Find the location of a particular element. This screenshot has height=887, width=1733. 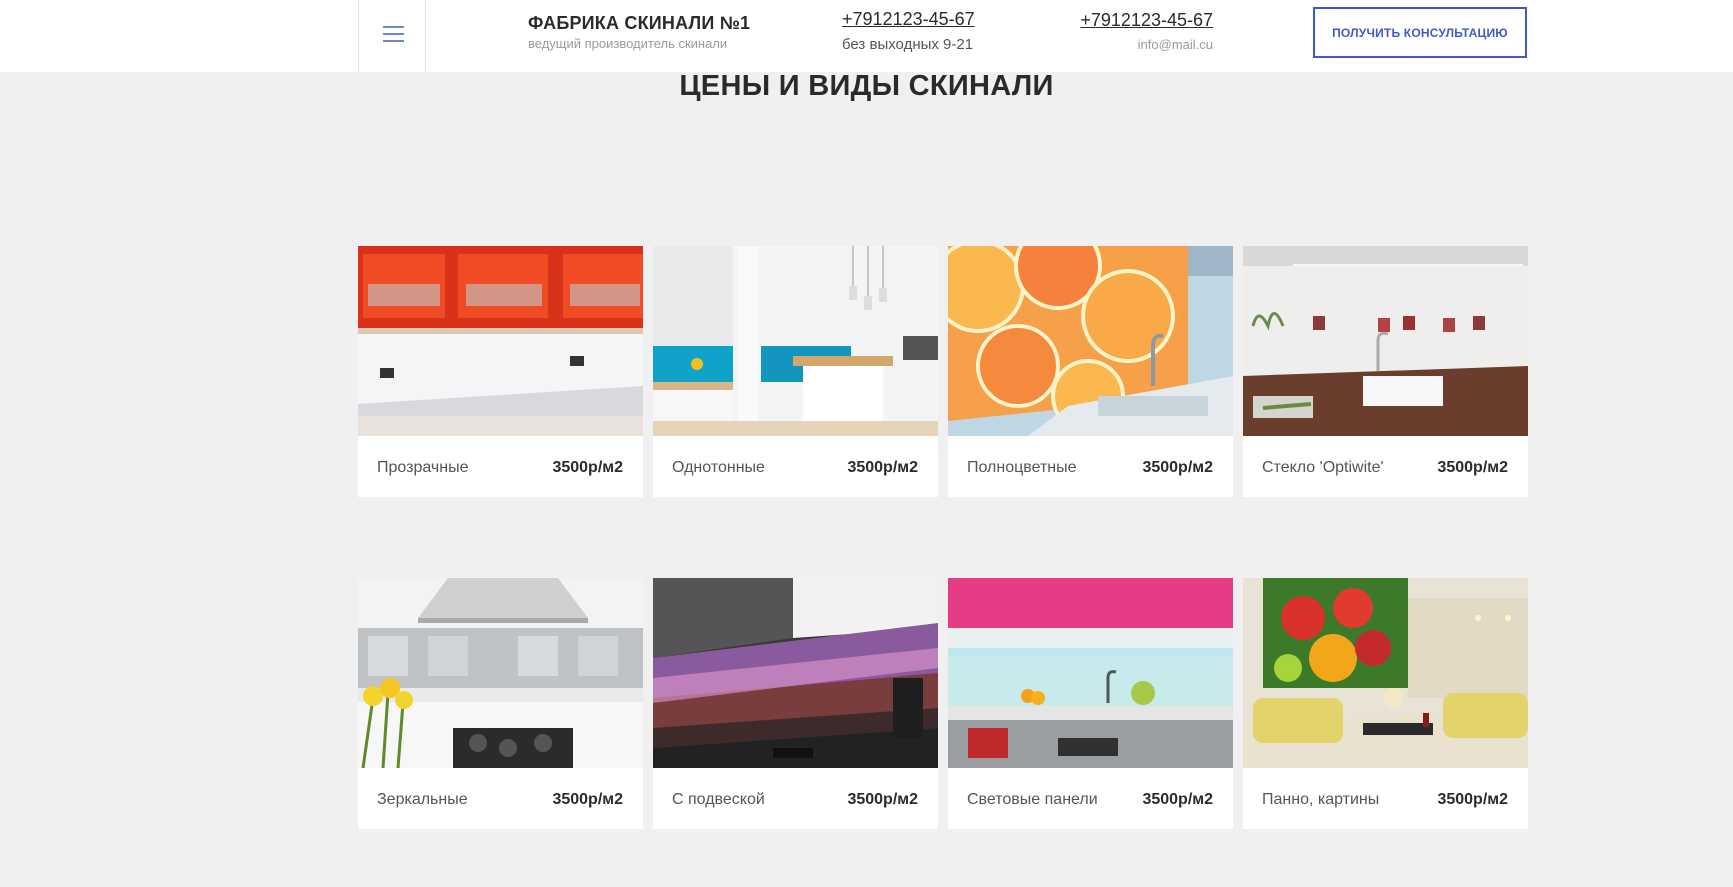

phone-link-primary: +7912123-45-67 is located at coordinates (908, 19).